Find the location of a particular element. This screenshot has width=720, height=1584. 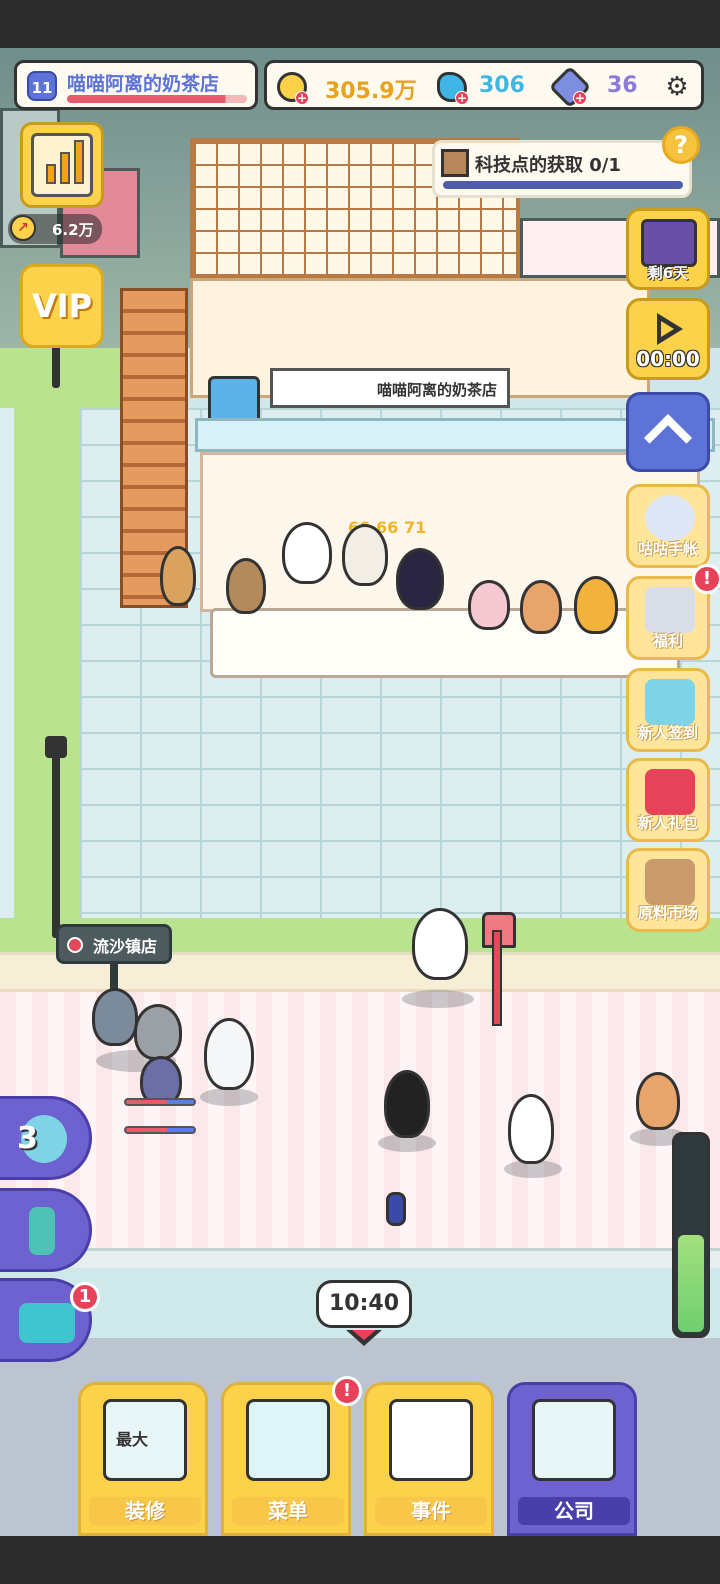

signin-button: 新人签到 is located at coordinates (668, 710).